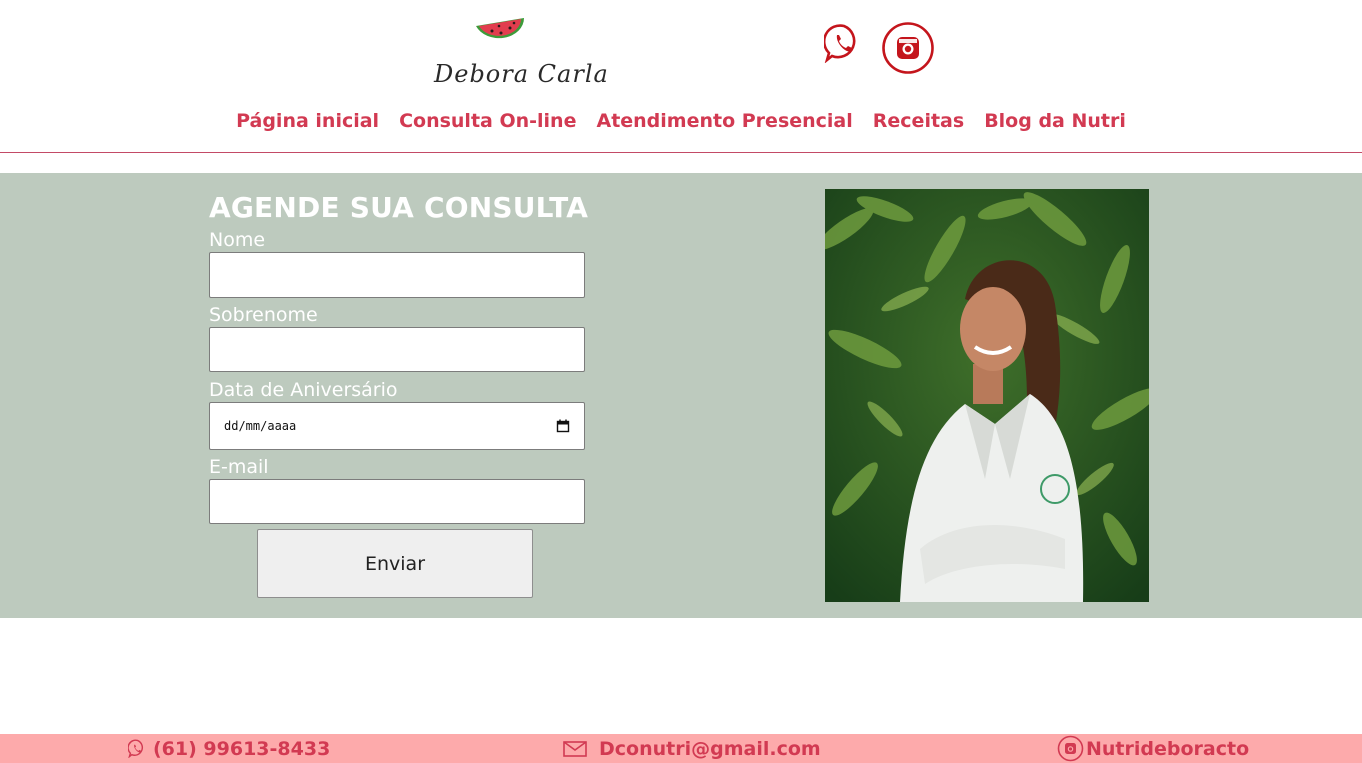 The height and width of the screenshot is (763, 1362). Describe the element at coordinates (724, 121) in the screenshot. I see `nav-item-atendimento-presencial: Atendimento Presencial` at that location.